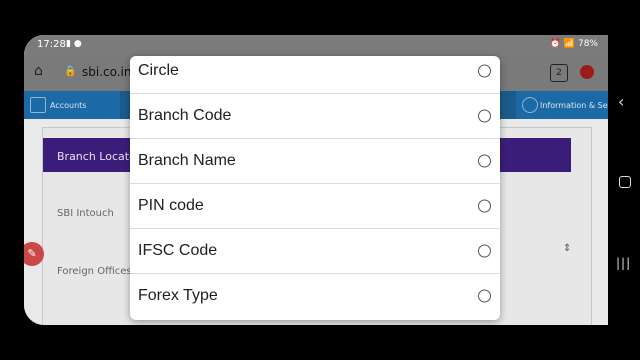 The height and width of the screenshot is (360, 640). I want to click on tabs-button: 2, so click(559, 73).